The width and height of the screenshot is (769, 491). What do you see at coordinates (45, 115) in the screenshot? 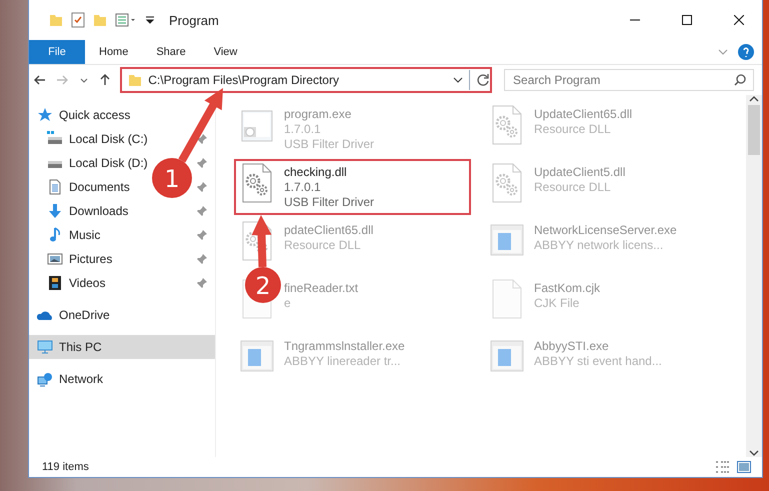
I see `star-icon` at bounding box center [45, 115].